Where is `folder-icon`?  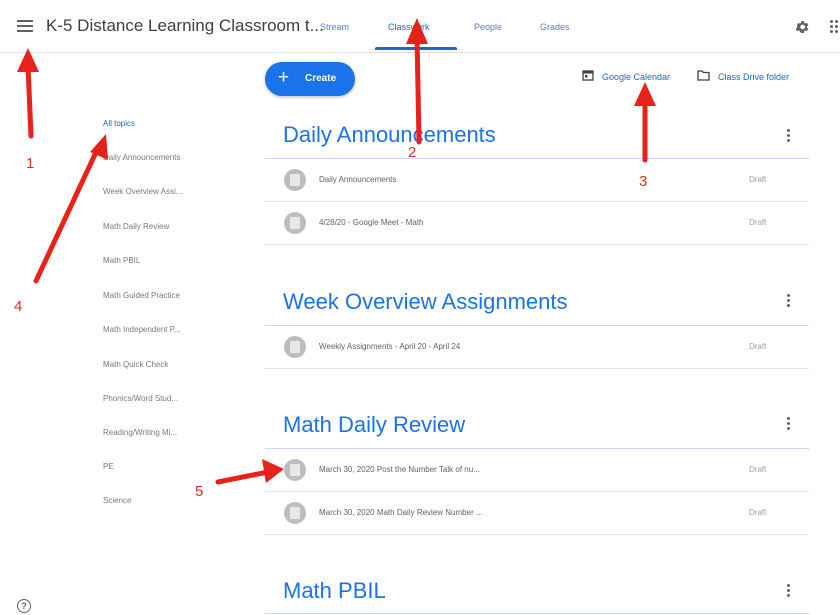 folder-icon is located at coordinates (703, 75).